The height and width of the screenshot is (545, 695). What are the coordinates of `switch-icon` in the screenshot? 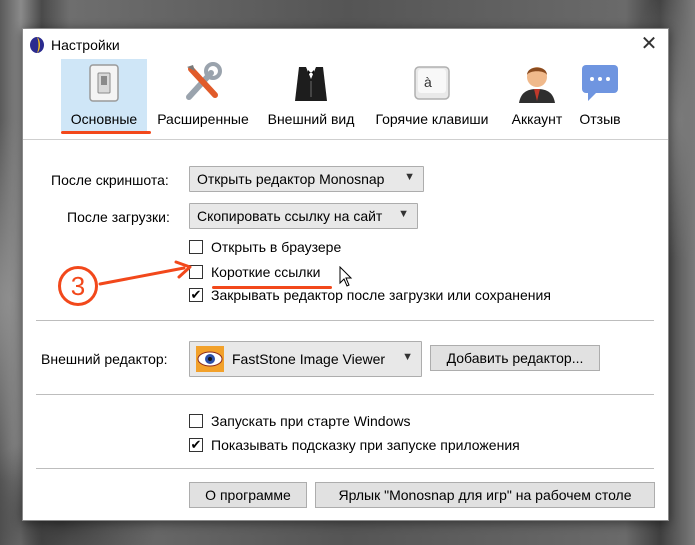 It's located at (104, 83).